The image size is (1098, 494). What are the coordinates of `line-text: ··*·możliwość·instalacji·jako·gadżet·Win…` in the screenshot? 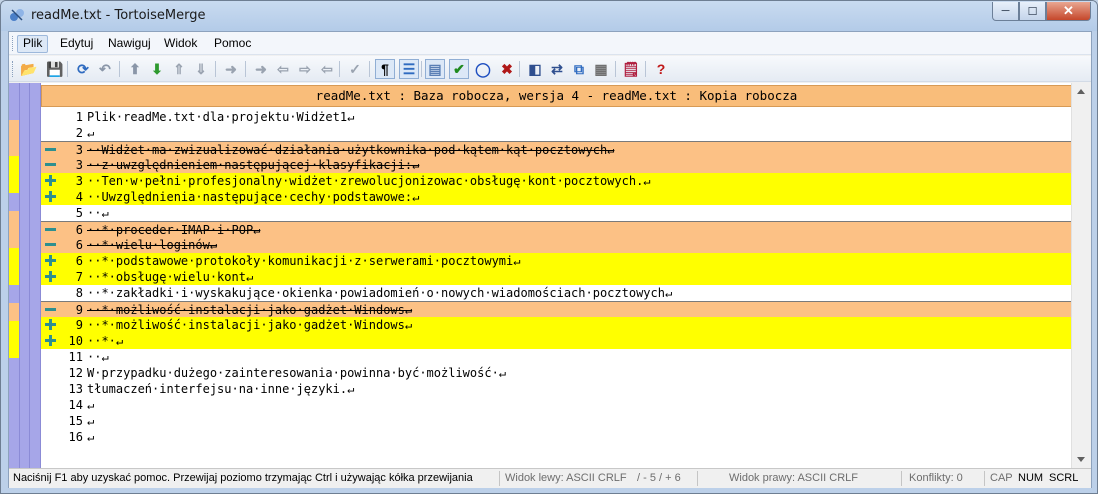 It's located at (250, 325).